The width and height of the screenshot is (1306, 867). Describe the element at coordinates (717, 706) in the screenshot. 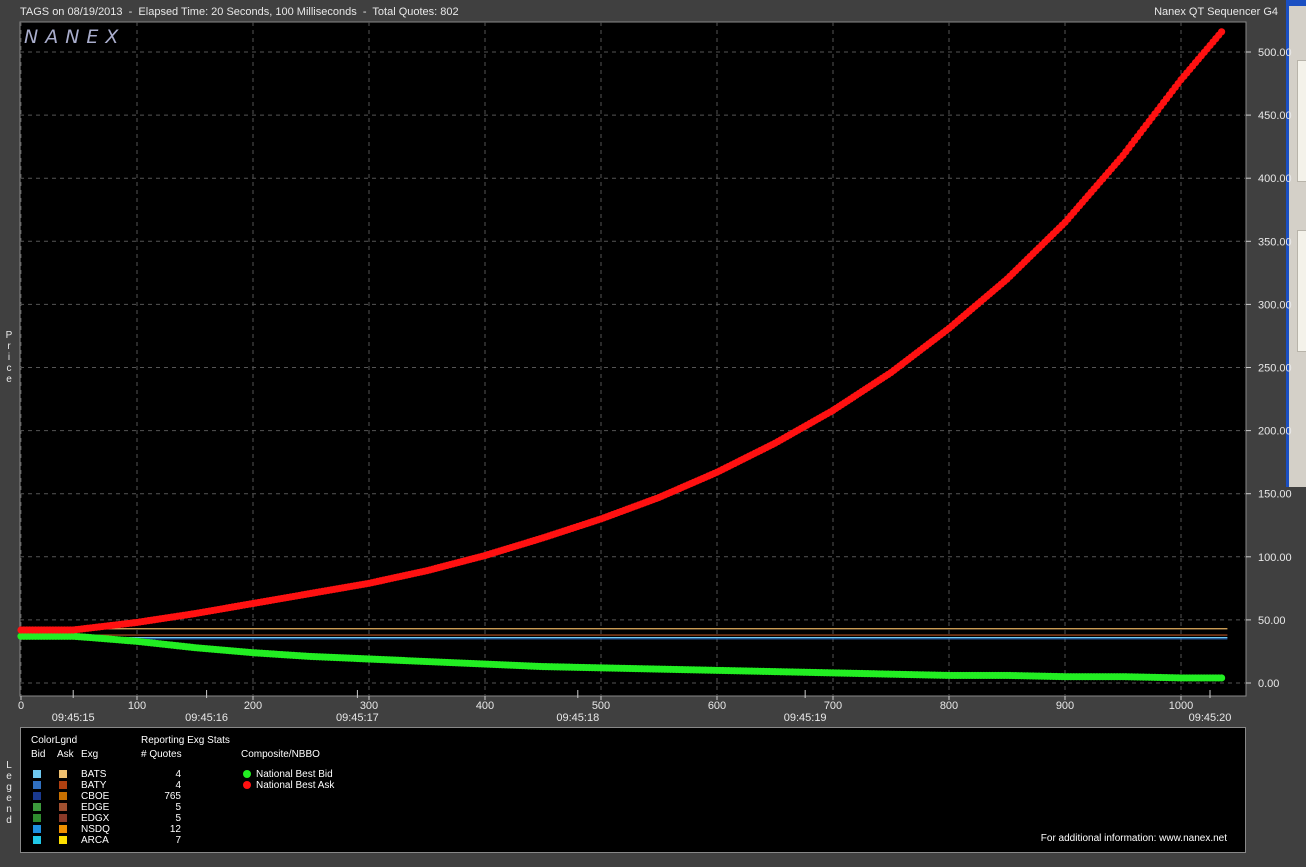

I see `x-tick-label: 600` at that location.